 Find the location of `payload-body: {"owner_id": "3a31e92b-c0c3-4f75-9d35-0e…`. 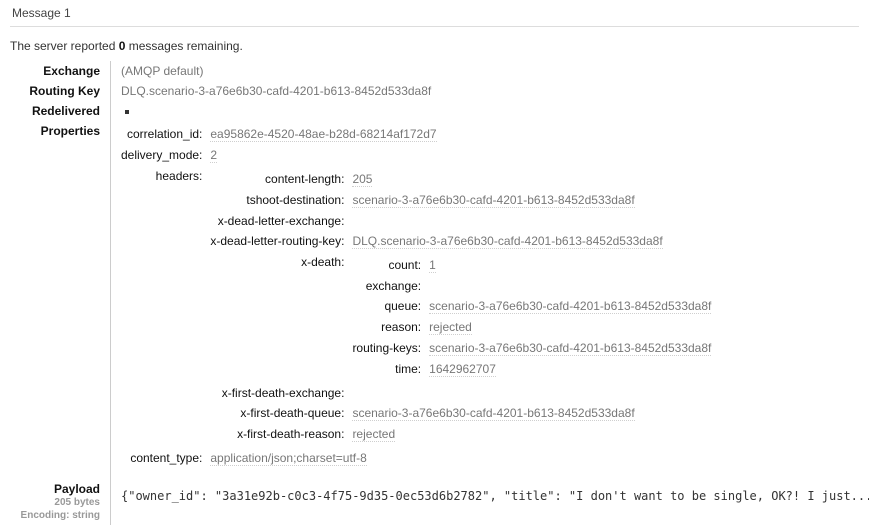

payload-body: {"owner_id": "3a31e92b-c0c3-4f75-9d35-0e… is located at coordinates (495, 496).